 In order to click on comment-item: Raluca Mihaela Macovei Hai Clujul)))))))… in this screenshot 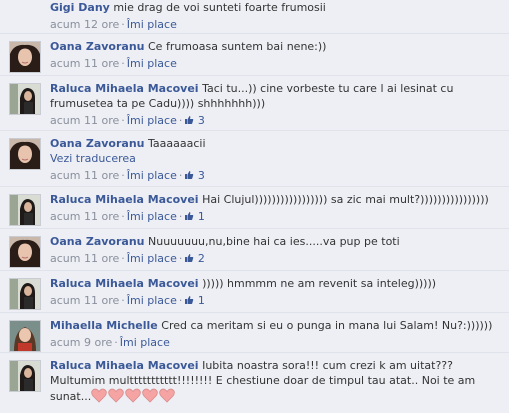, I will do `click(254, 206)`.